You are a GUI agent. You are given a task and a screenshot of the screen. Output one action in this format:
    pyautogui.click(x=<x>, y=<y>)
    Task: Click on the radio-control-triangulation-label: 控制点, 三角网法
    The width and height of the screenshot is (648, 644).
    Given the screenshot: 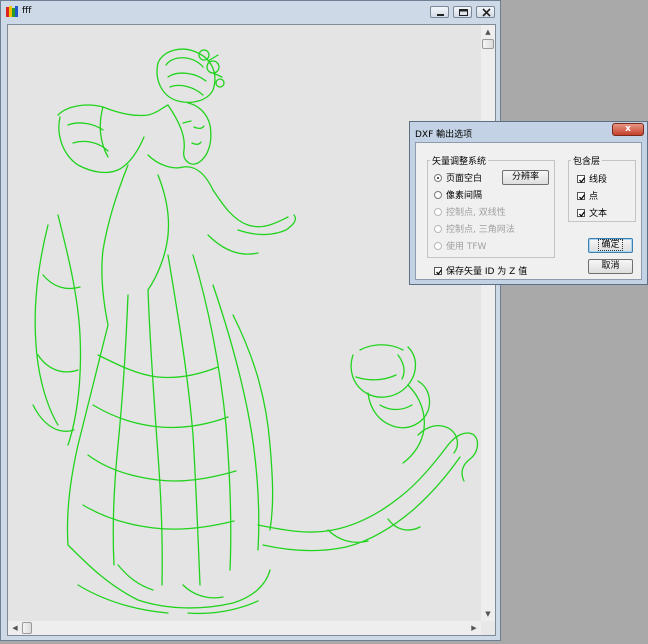 What is the action you would take?
    pyautogui.click(x=480, y=230)
    